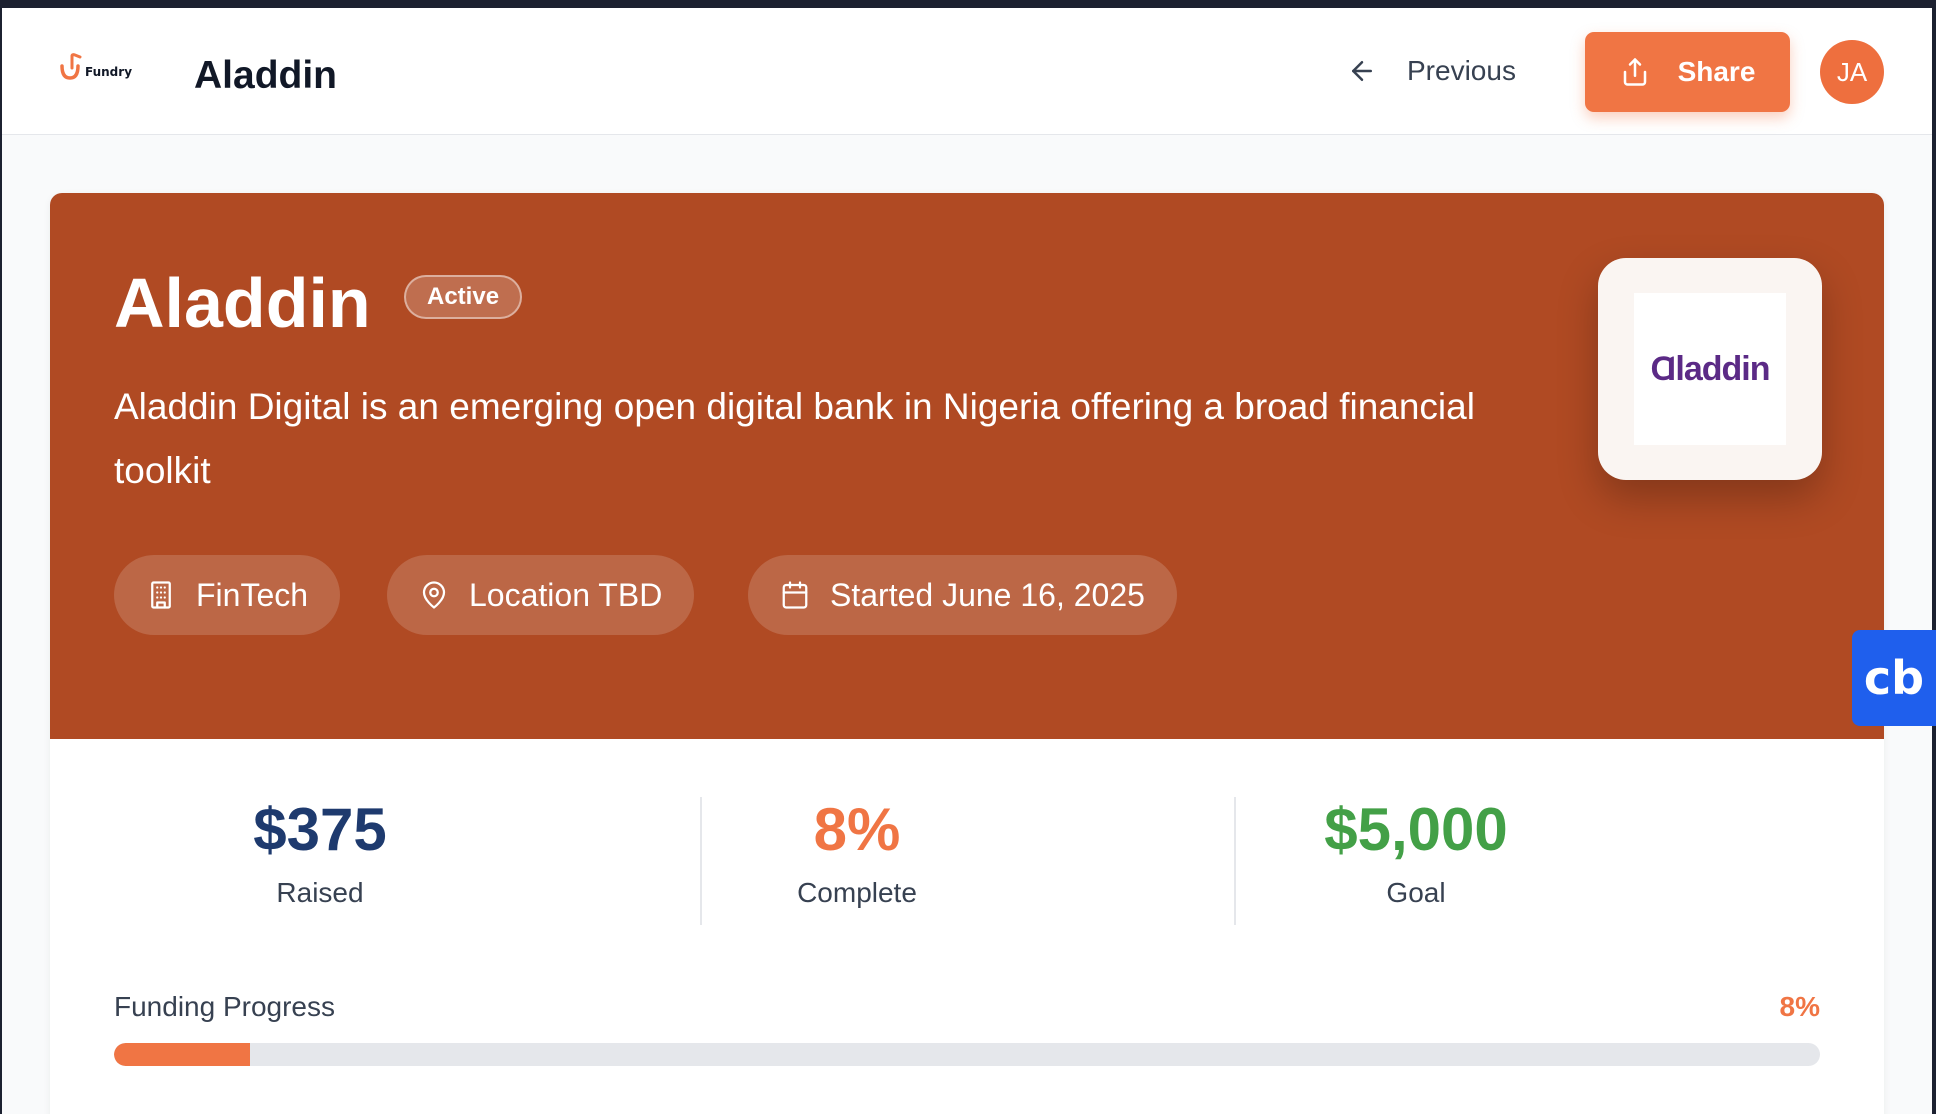 The width and height of the screenshot is (1936, 1114). Describe the element at coordinates (1416, 829) in the screenshot. I see `stat-goal-value: $5,000` at that location.